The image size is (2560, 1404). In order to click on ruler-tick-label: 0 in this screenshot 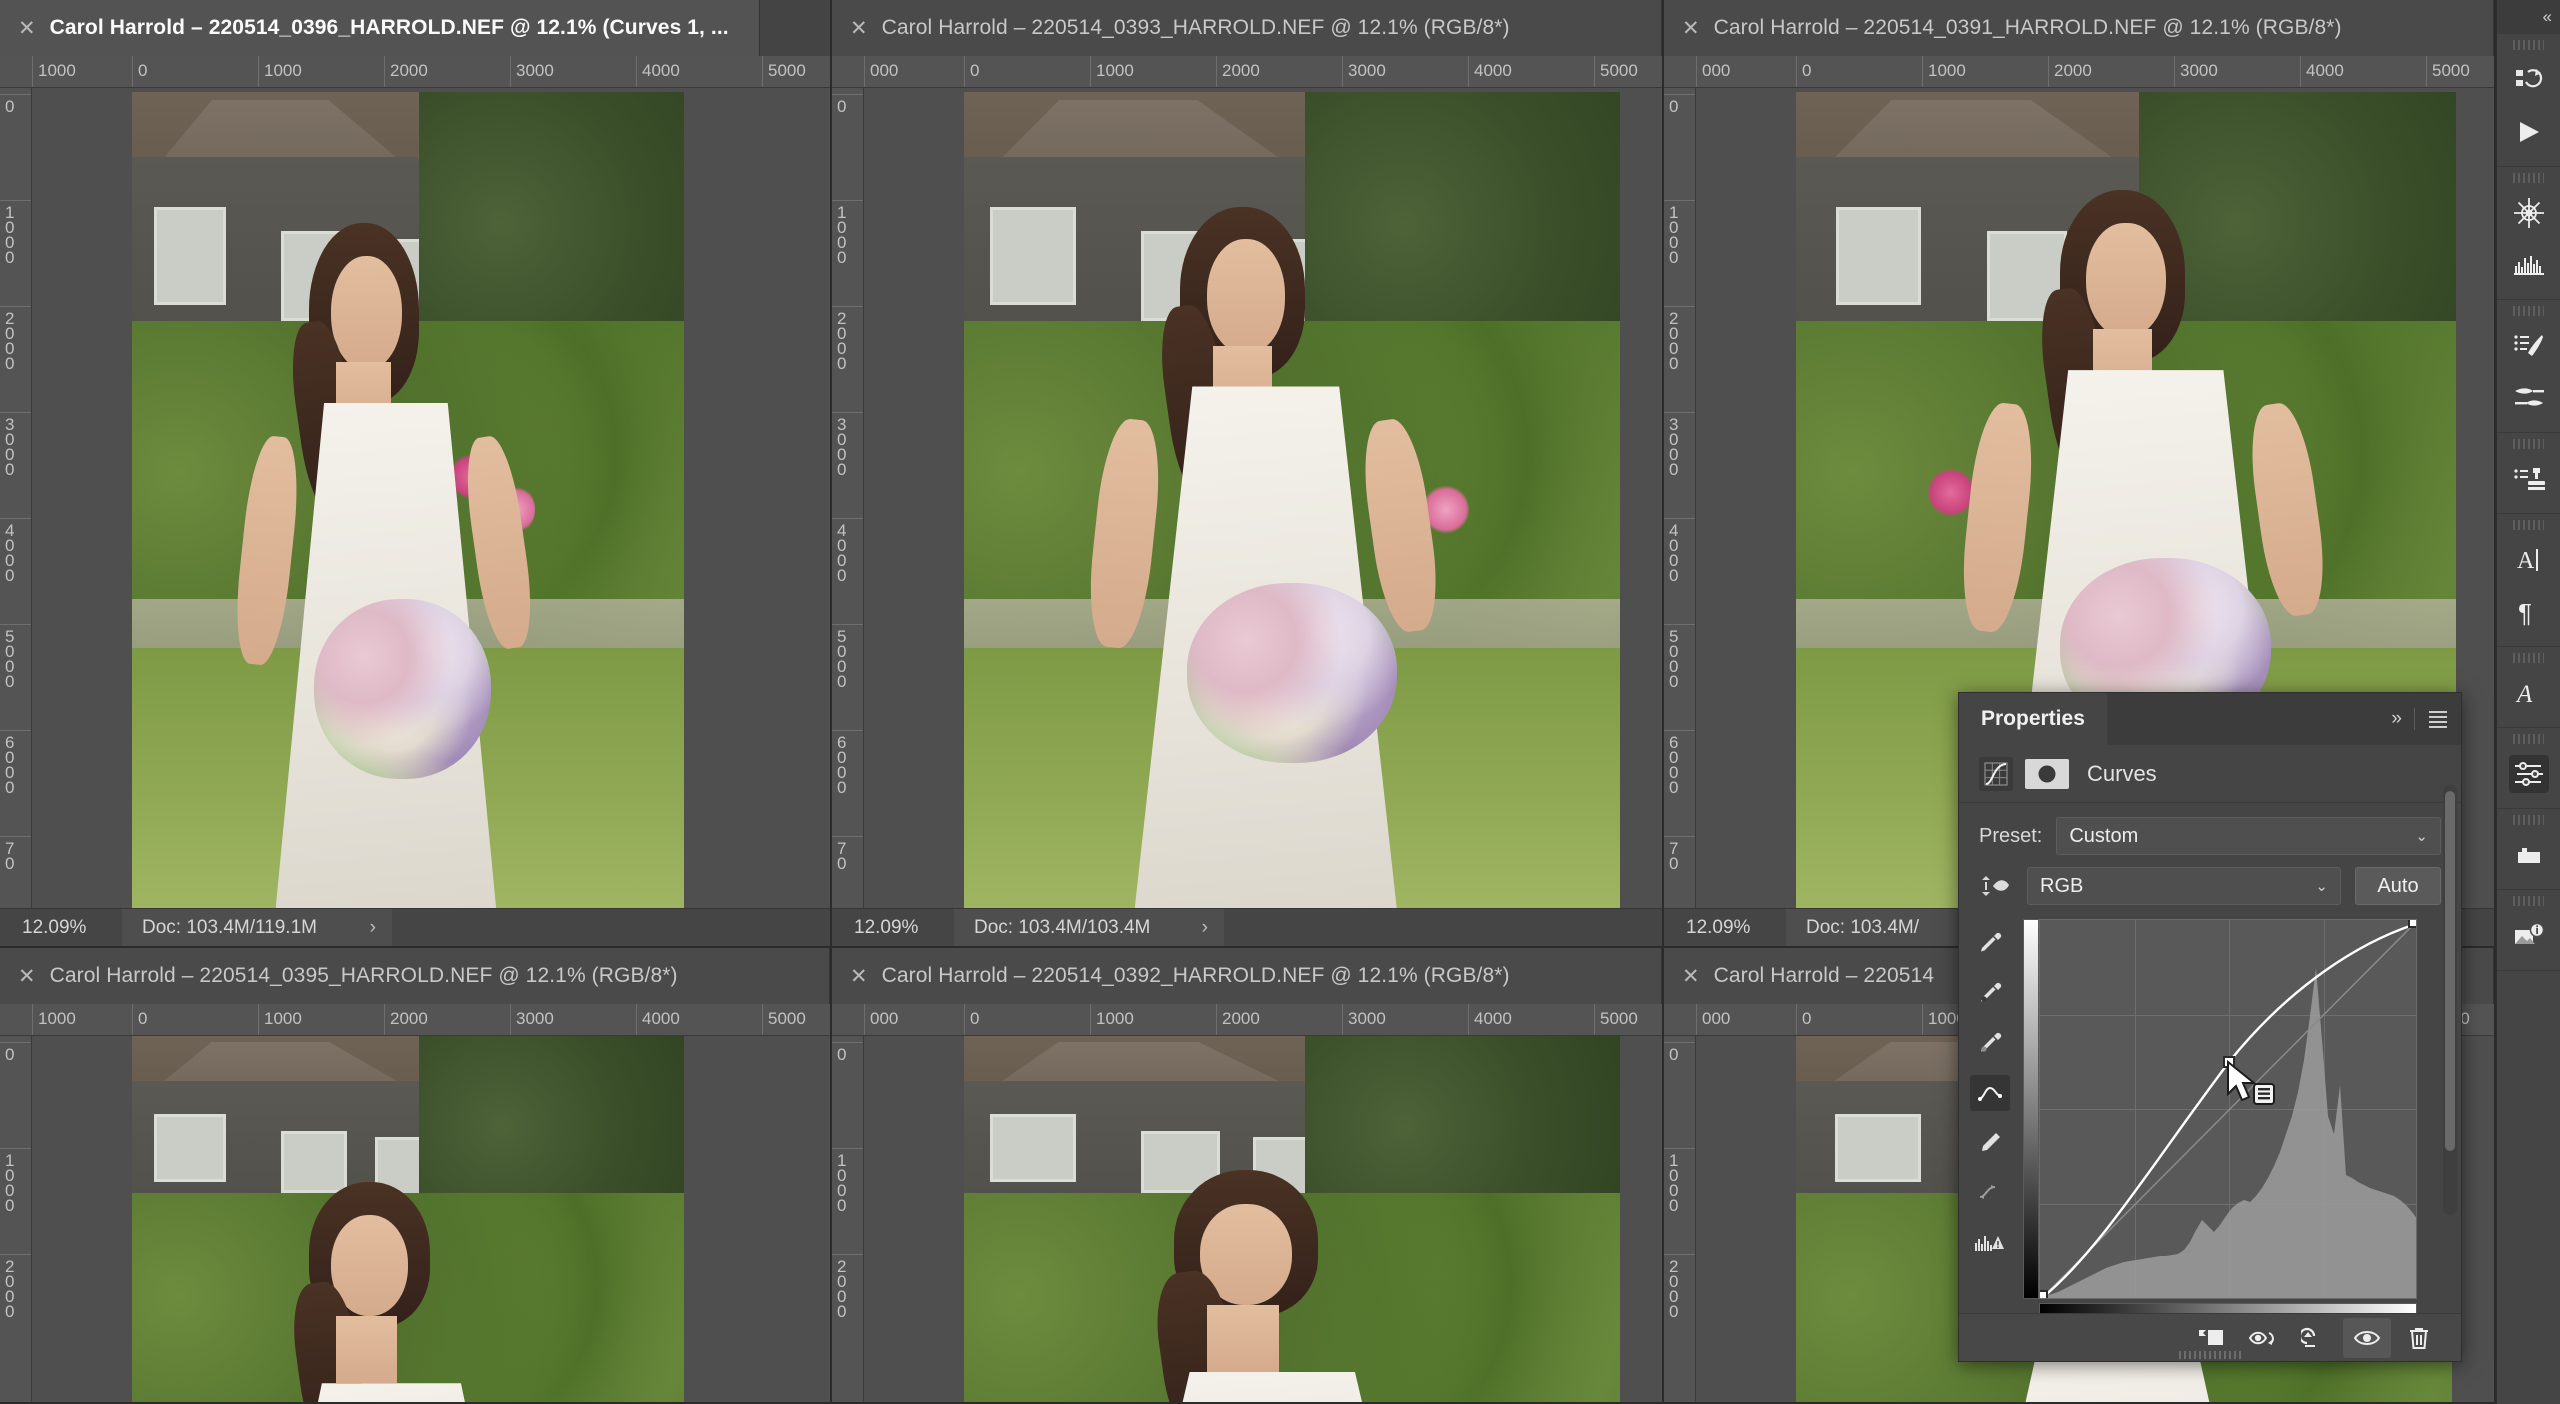, I will do `click(842, 106)`.